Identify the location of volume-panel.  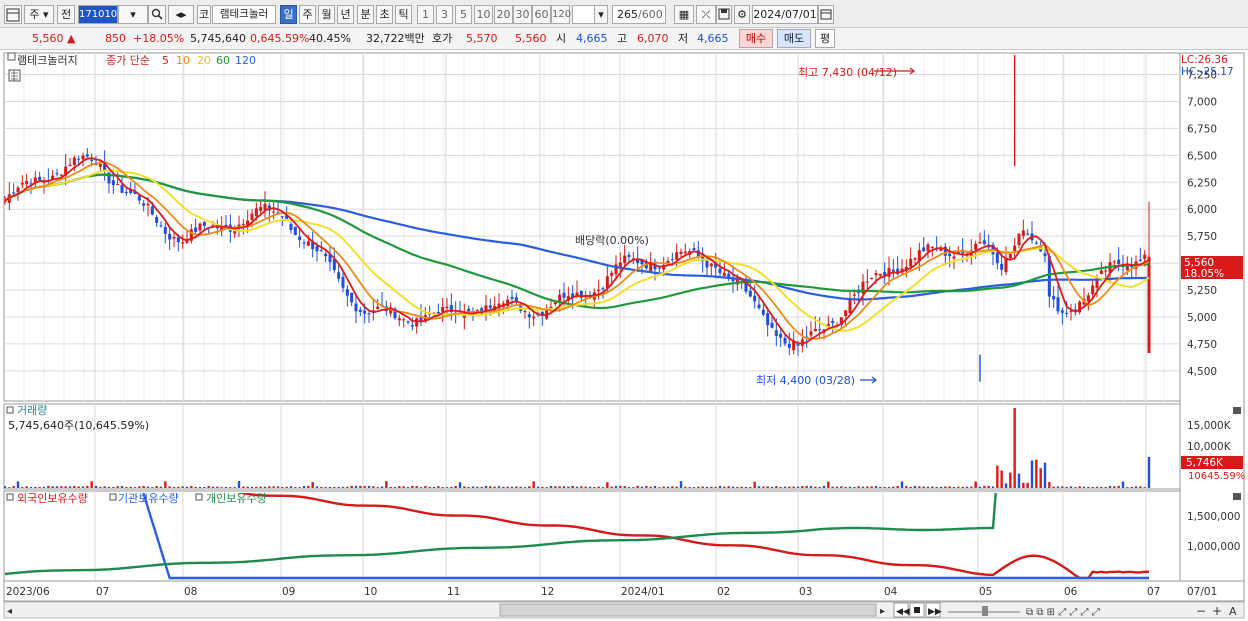
(592, 446).